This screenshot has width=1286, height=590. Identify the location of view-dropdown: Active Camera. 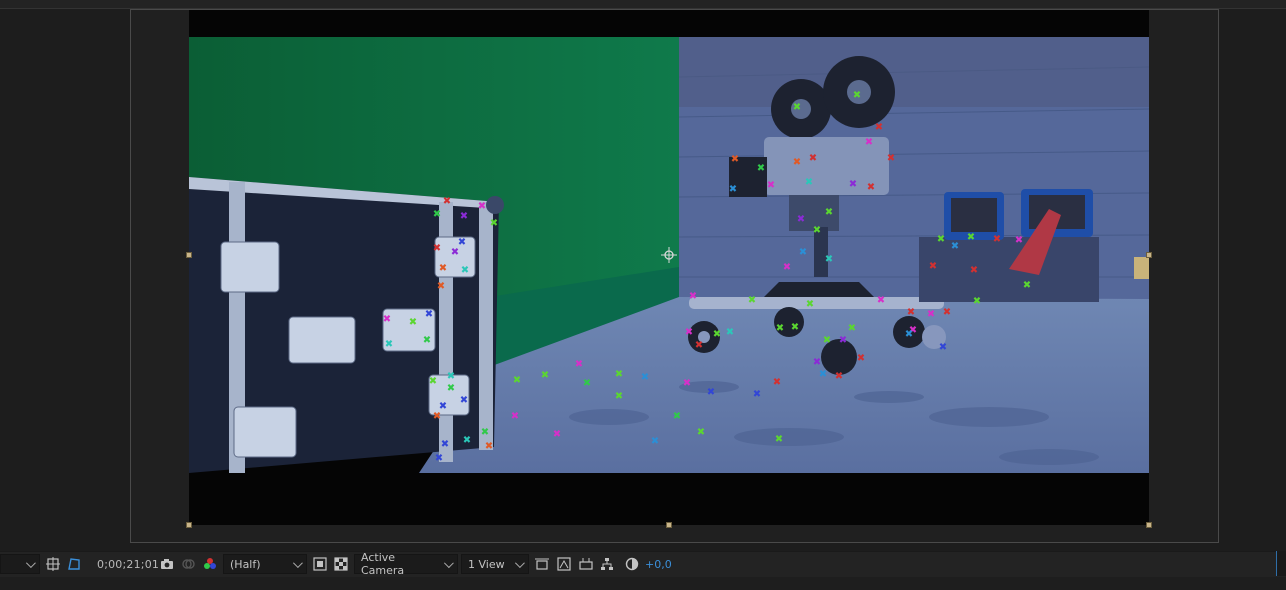
(406, 564).